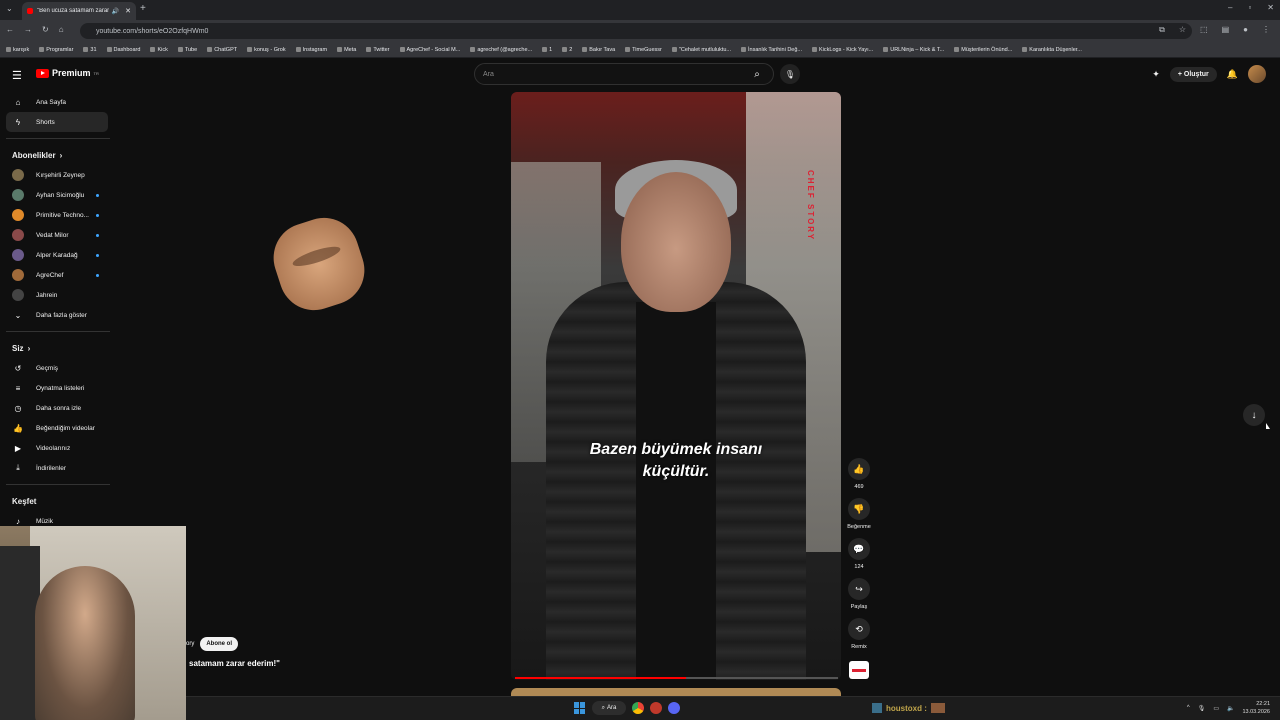 The image size is (1280, 720). What do you see at coordinates (1182, 30) in the screenshot?
I see `bookmark-star-icon: ☆` at bounding box center [1182, 30].